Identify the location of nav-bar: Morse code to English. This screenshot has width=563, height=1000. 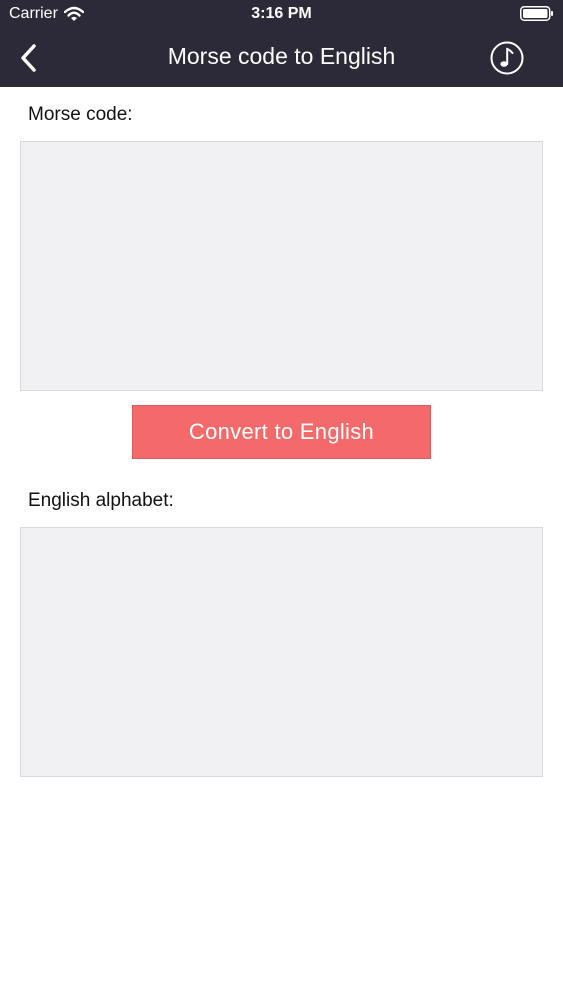
(281, 58).